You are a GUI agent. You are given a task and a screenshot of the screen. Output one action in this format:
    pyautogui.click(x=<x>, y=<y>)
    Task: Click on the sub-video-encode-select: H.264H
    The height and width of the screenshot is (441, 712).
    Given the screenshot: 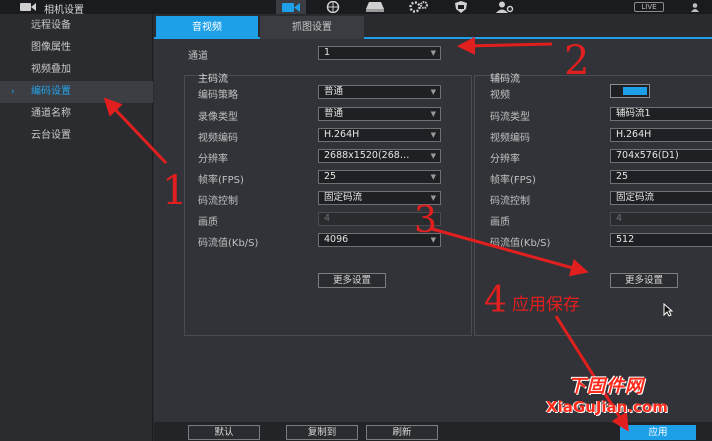 What is the action you would take?
    pyautogui.click(x=661, y=135)
    